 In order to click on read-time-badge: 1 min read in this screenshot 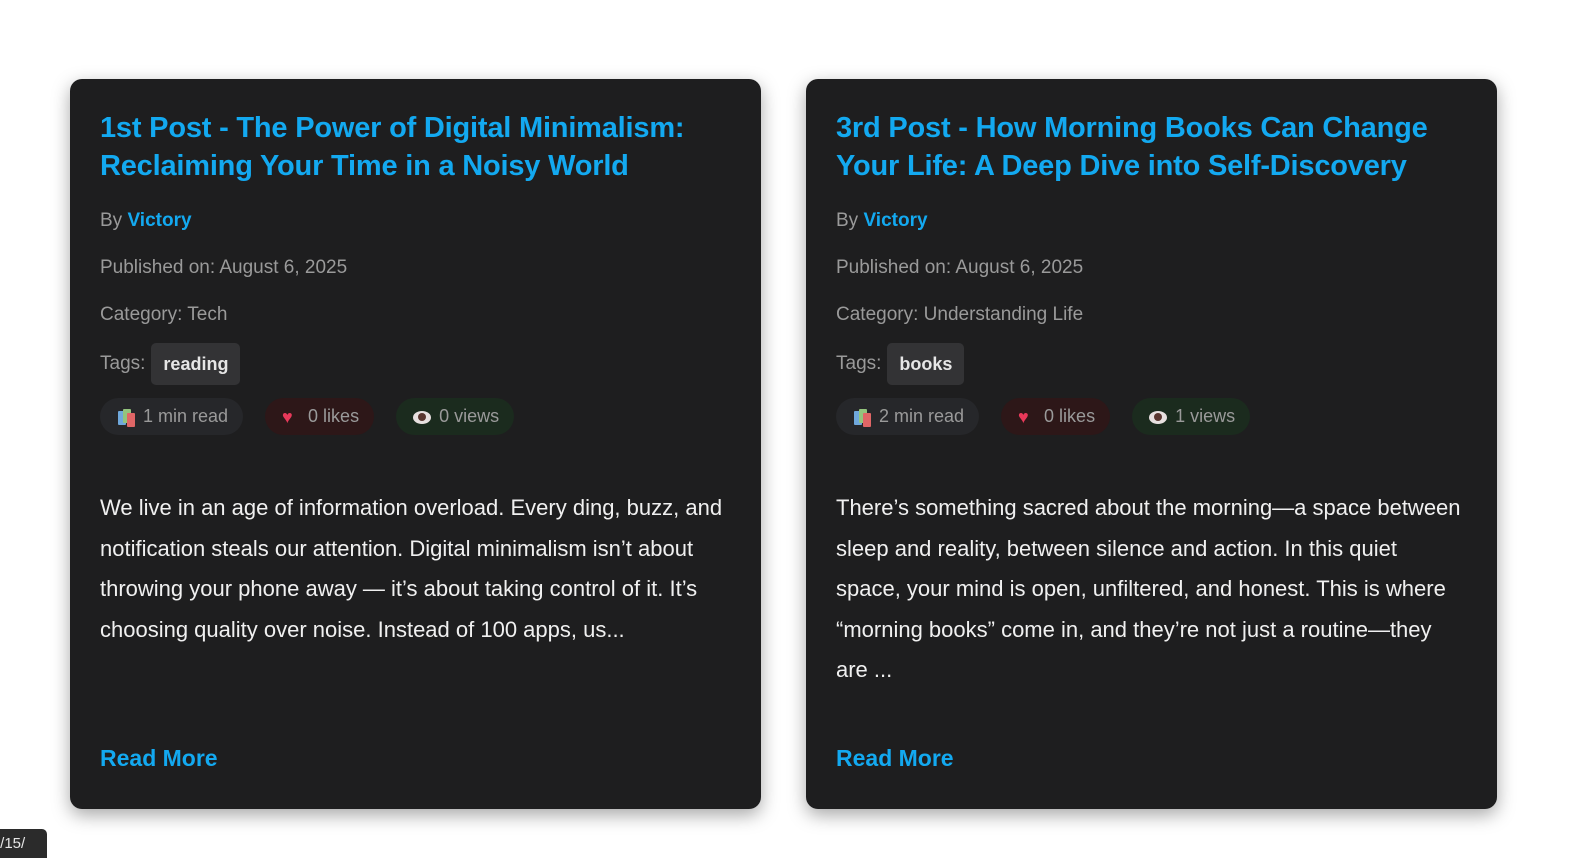, I will do `click(172, 416)`.